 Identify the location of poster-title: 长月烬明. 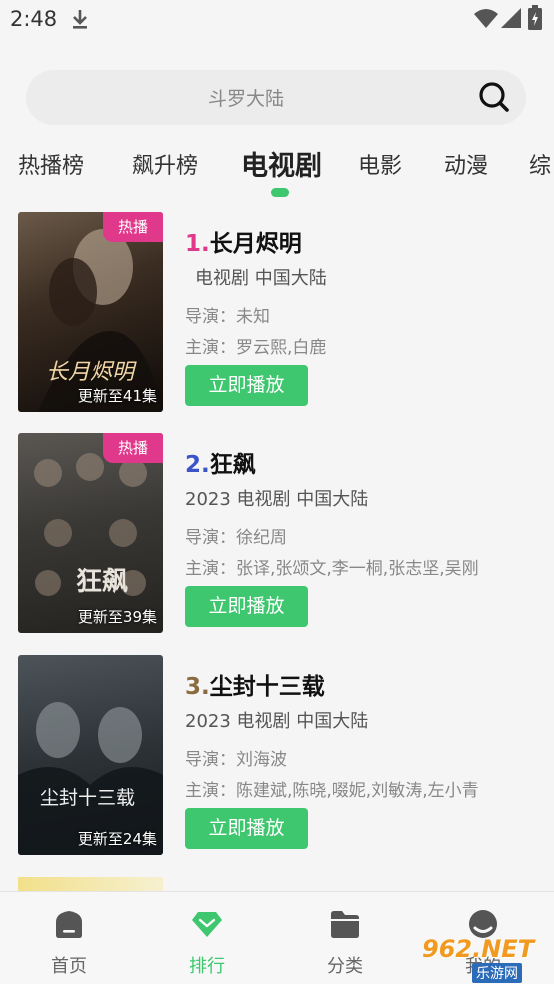
(90, 372).